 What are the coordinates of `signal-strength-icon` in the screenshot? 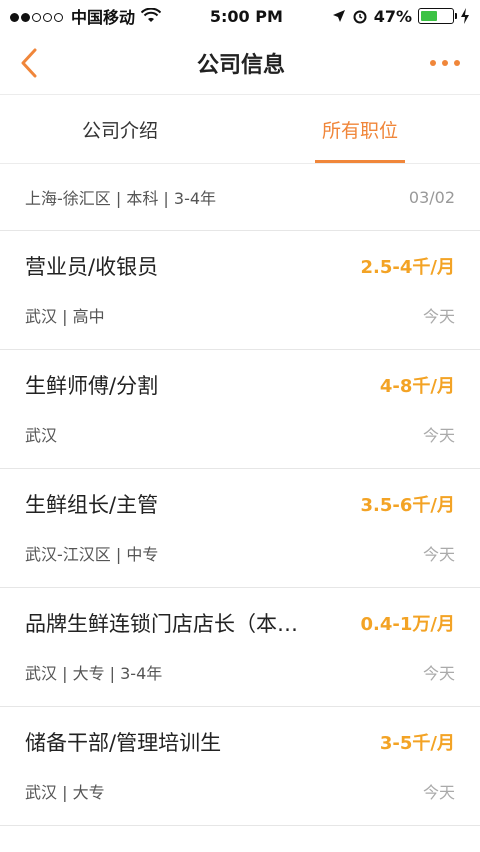 It's located at (37, 16).